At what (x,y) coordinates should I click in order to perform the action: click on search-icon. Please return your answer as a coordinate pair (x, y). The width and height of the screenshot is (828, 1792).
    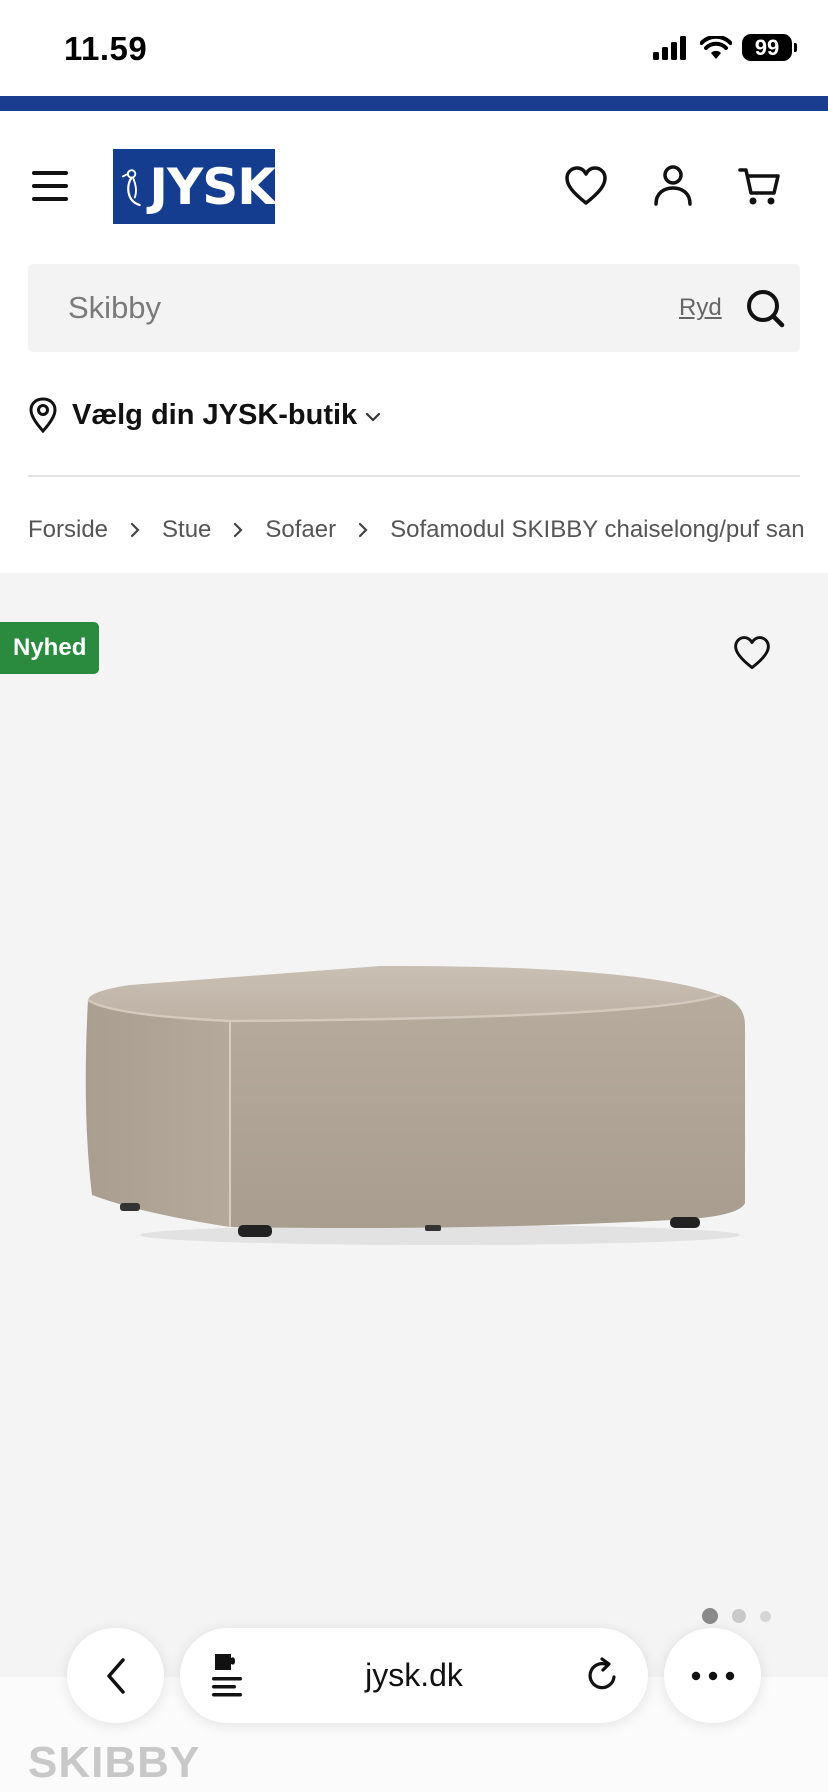
    Looking at the image, I should click on (765, 308).